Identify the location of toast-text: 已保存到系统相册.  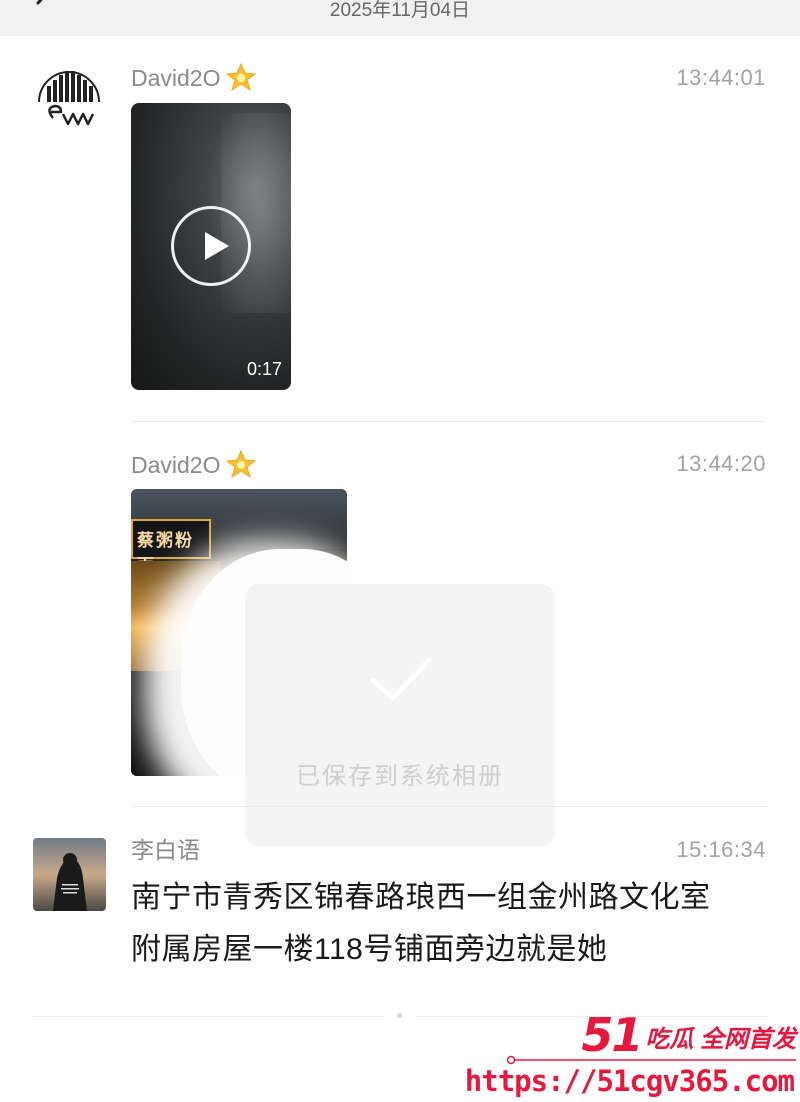
(400, 776).